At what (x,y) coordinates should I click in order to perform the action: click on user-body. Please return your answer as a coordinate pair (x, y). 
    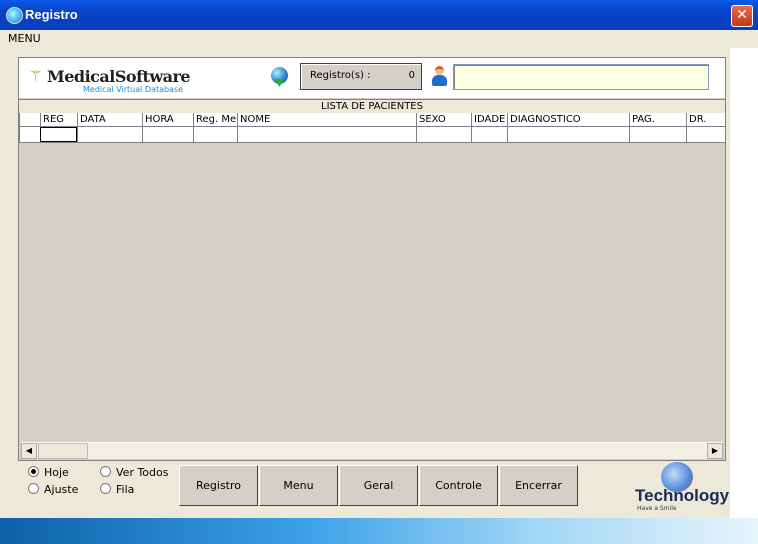
    Looking at the image, I should click on (439, 80).